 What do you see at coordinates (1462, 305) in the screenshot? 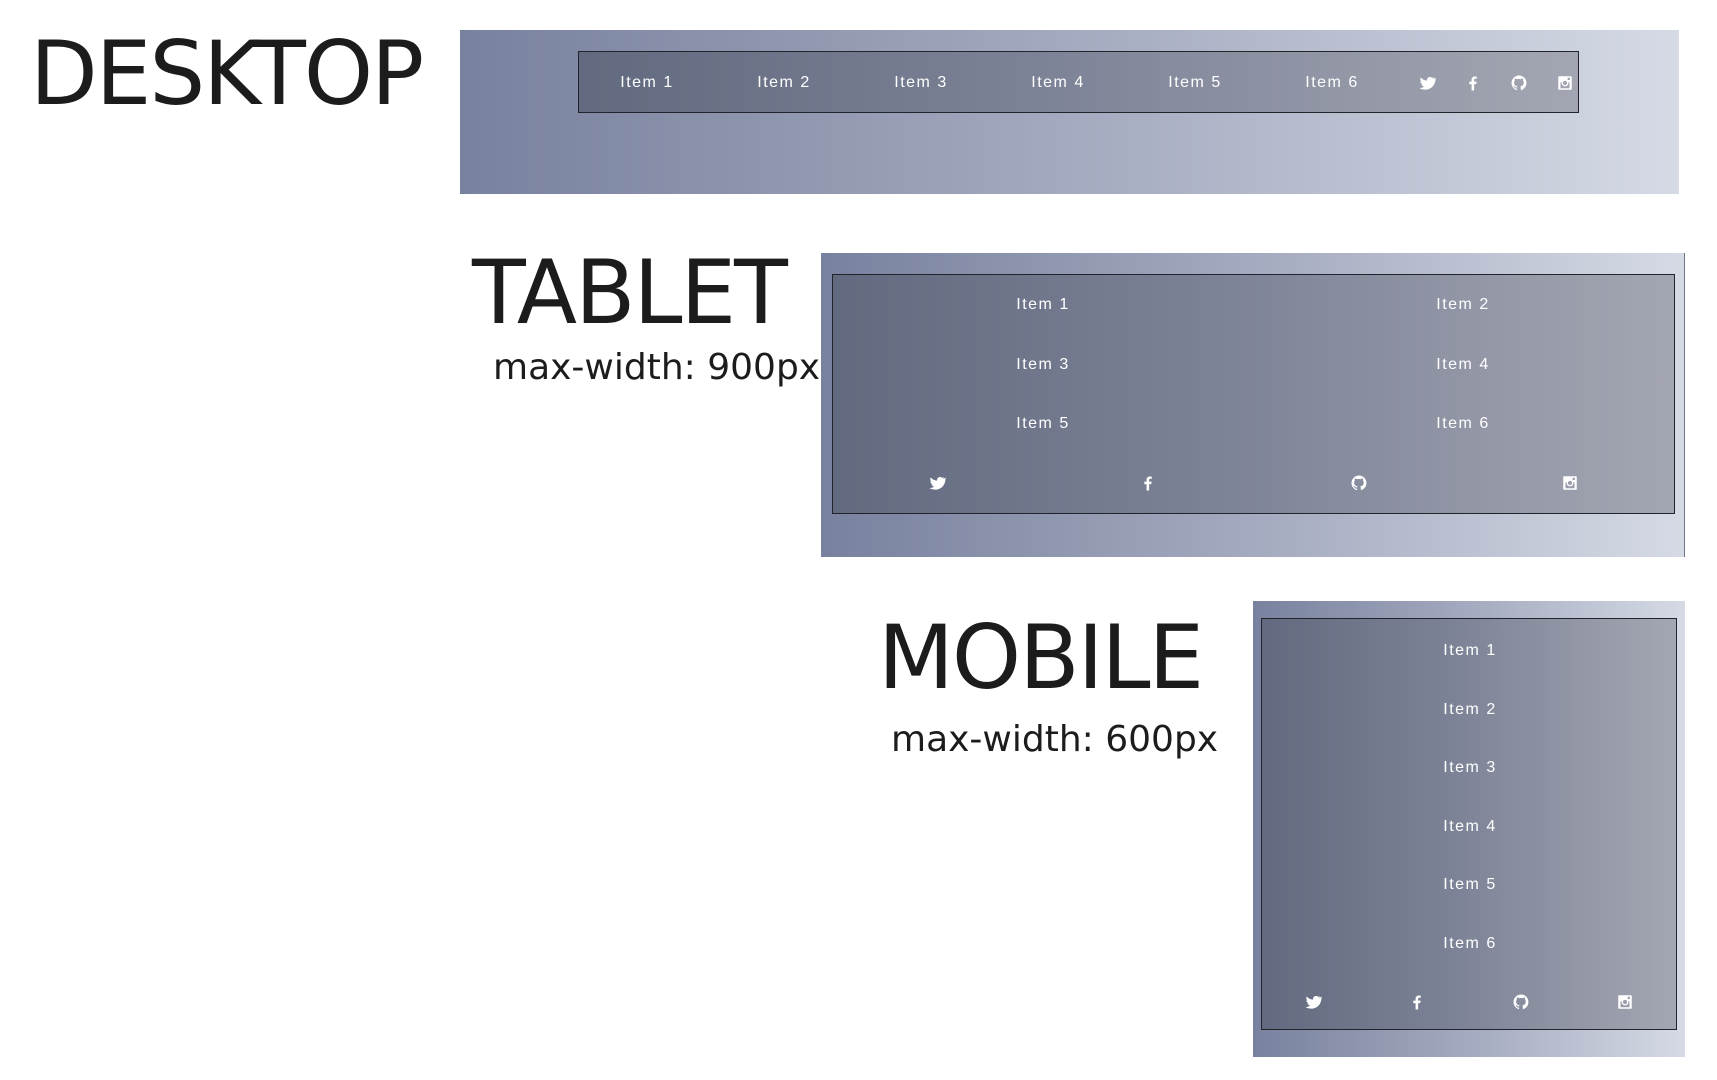
I see `tablet-nav-item-2: Item 2` at bounding box center [1462, 305].